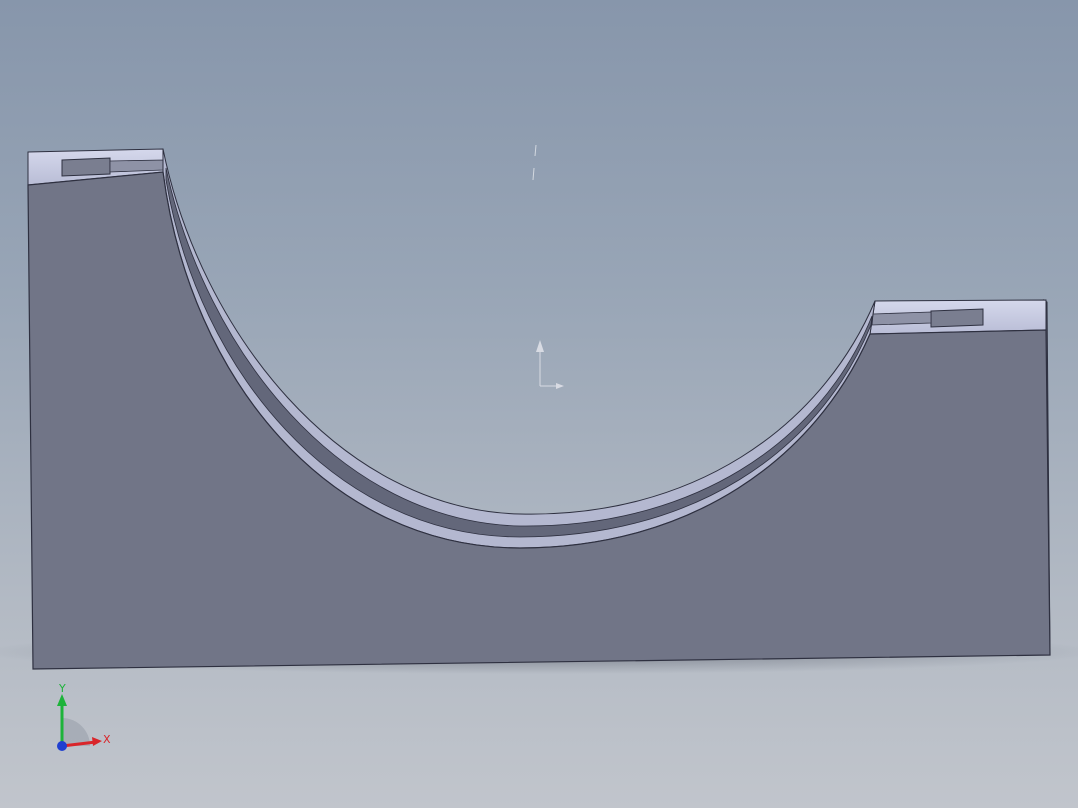  What do you see at coordinates (62, 746) in the screenshot?
I see `triad-z-axis-icon` at bounding box center [62, 746].